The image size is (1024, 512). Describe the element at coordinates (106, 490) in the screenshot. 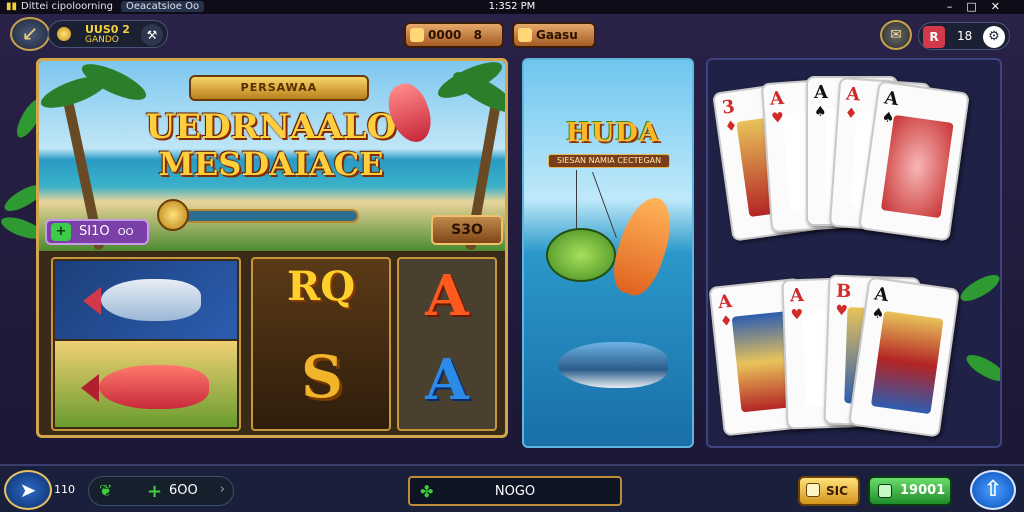

I see `leaf-icon: ❦` at that location.